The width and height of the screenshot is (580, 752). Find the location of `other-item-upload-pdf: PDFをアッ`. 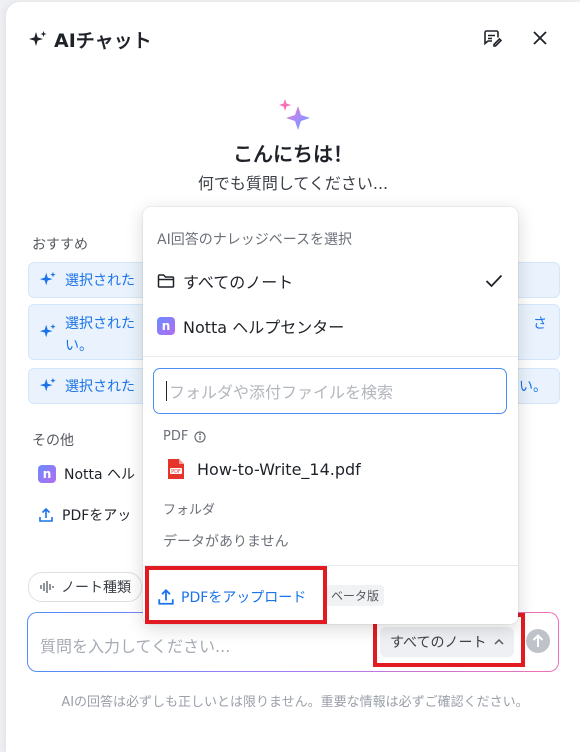

other-item-upload-pdf: PDFをアッ is located at coordinates (84, 515).